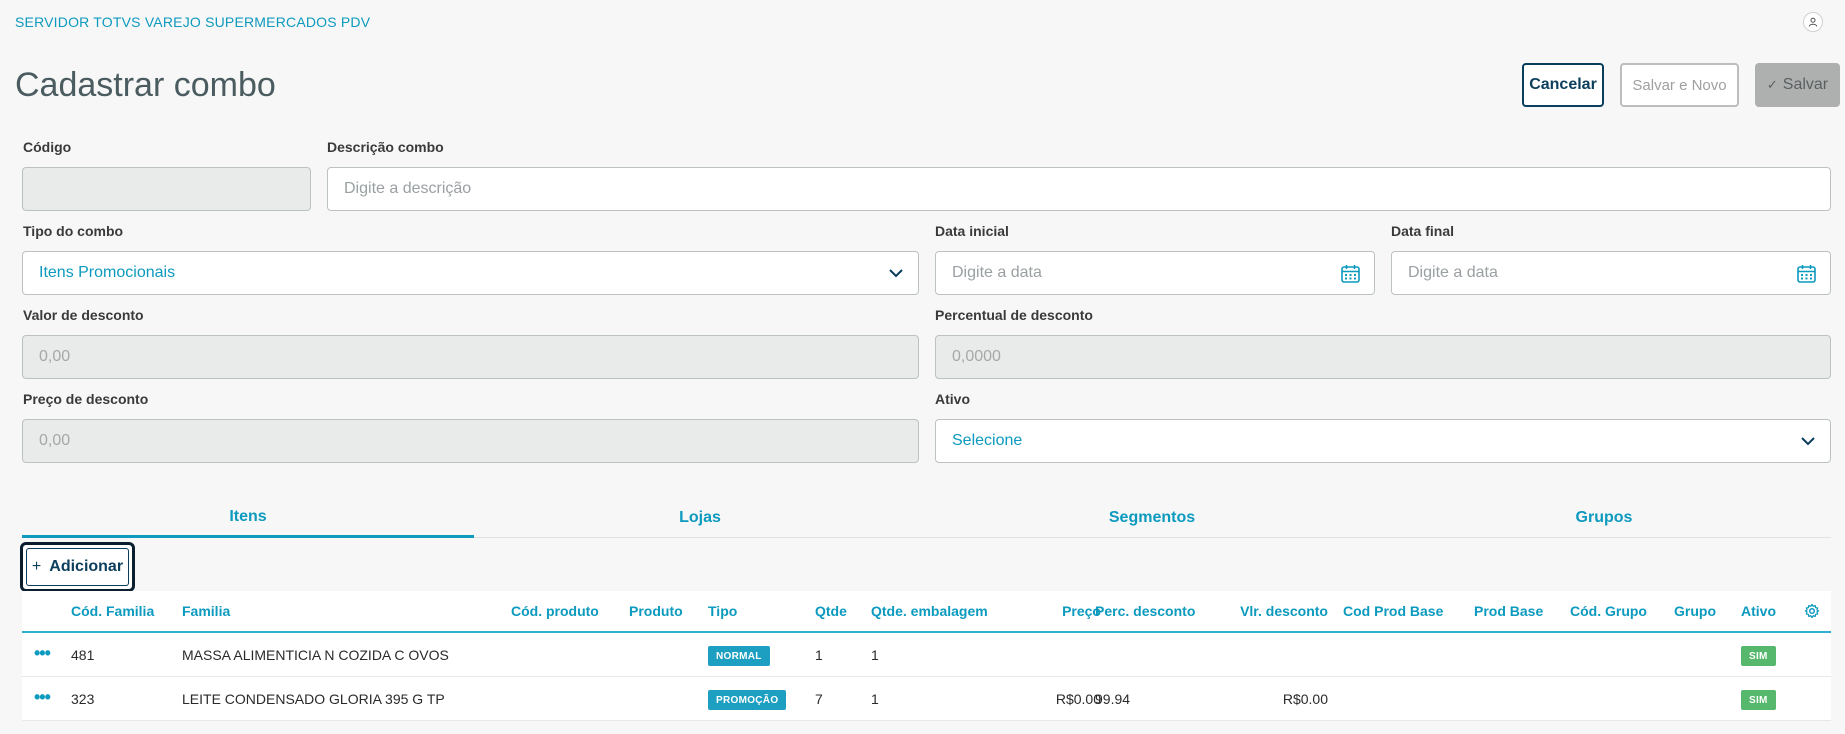 The image size is (1845, 734). Describe the element at coordinates (819, 699) in the screenshot. I see `cell-qtde: 7` at that location.